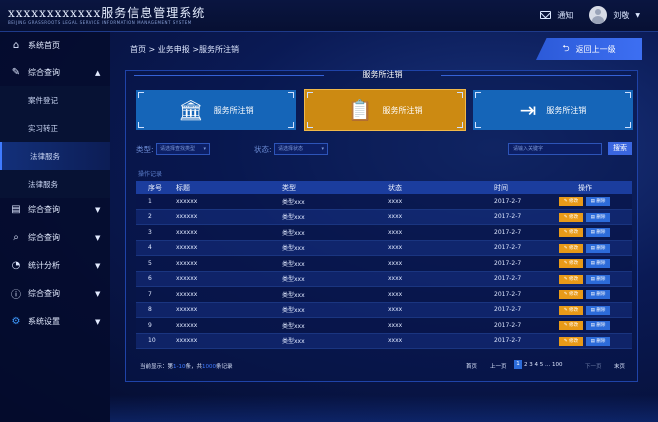 Image resolution: width=658 pixels, height=422 pixels. I want to click on pager-first: 首页, so click(471, 366).